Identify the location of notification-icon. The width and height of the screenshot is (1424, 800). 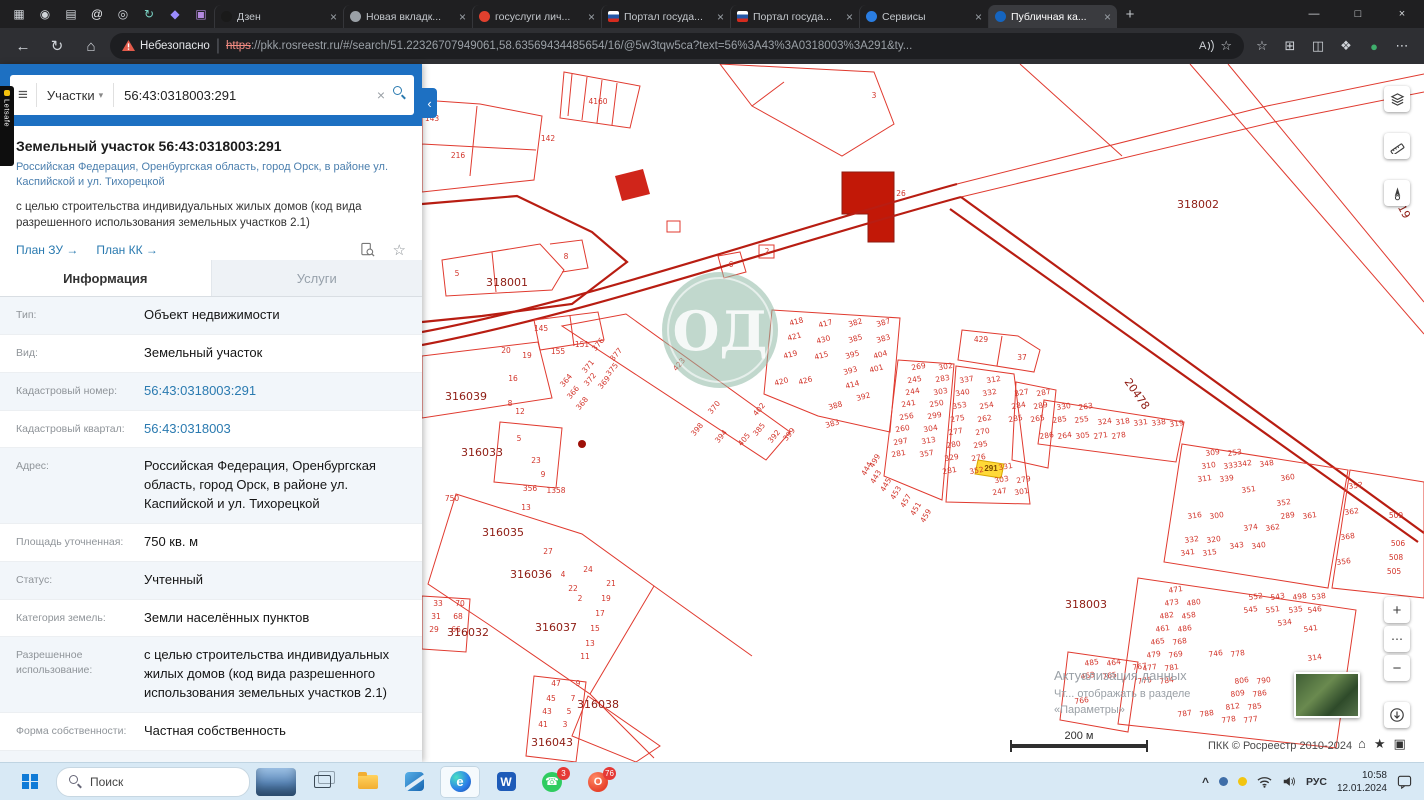
(1404, 781).